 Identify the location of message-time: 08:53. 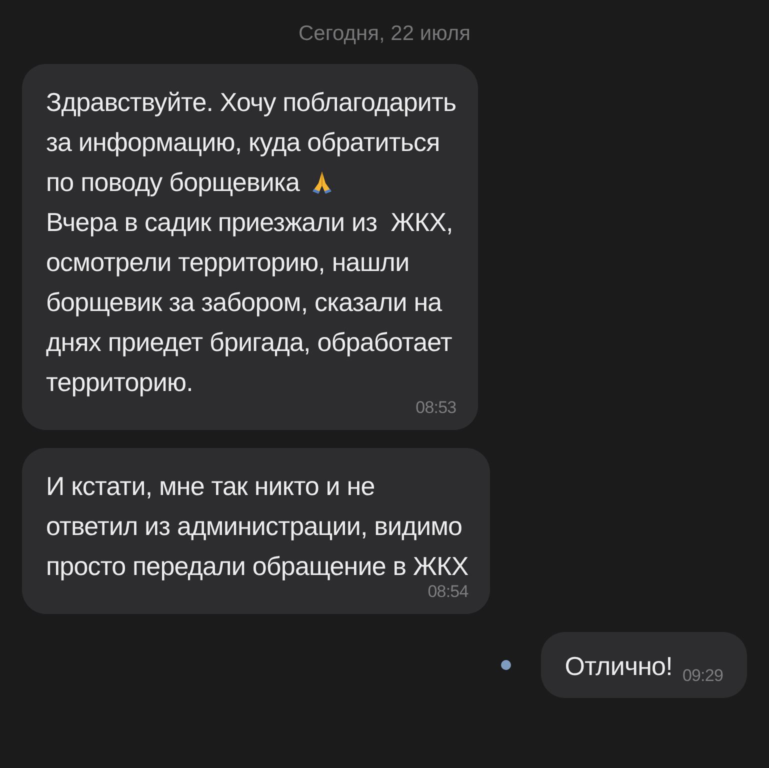
(436, 408).